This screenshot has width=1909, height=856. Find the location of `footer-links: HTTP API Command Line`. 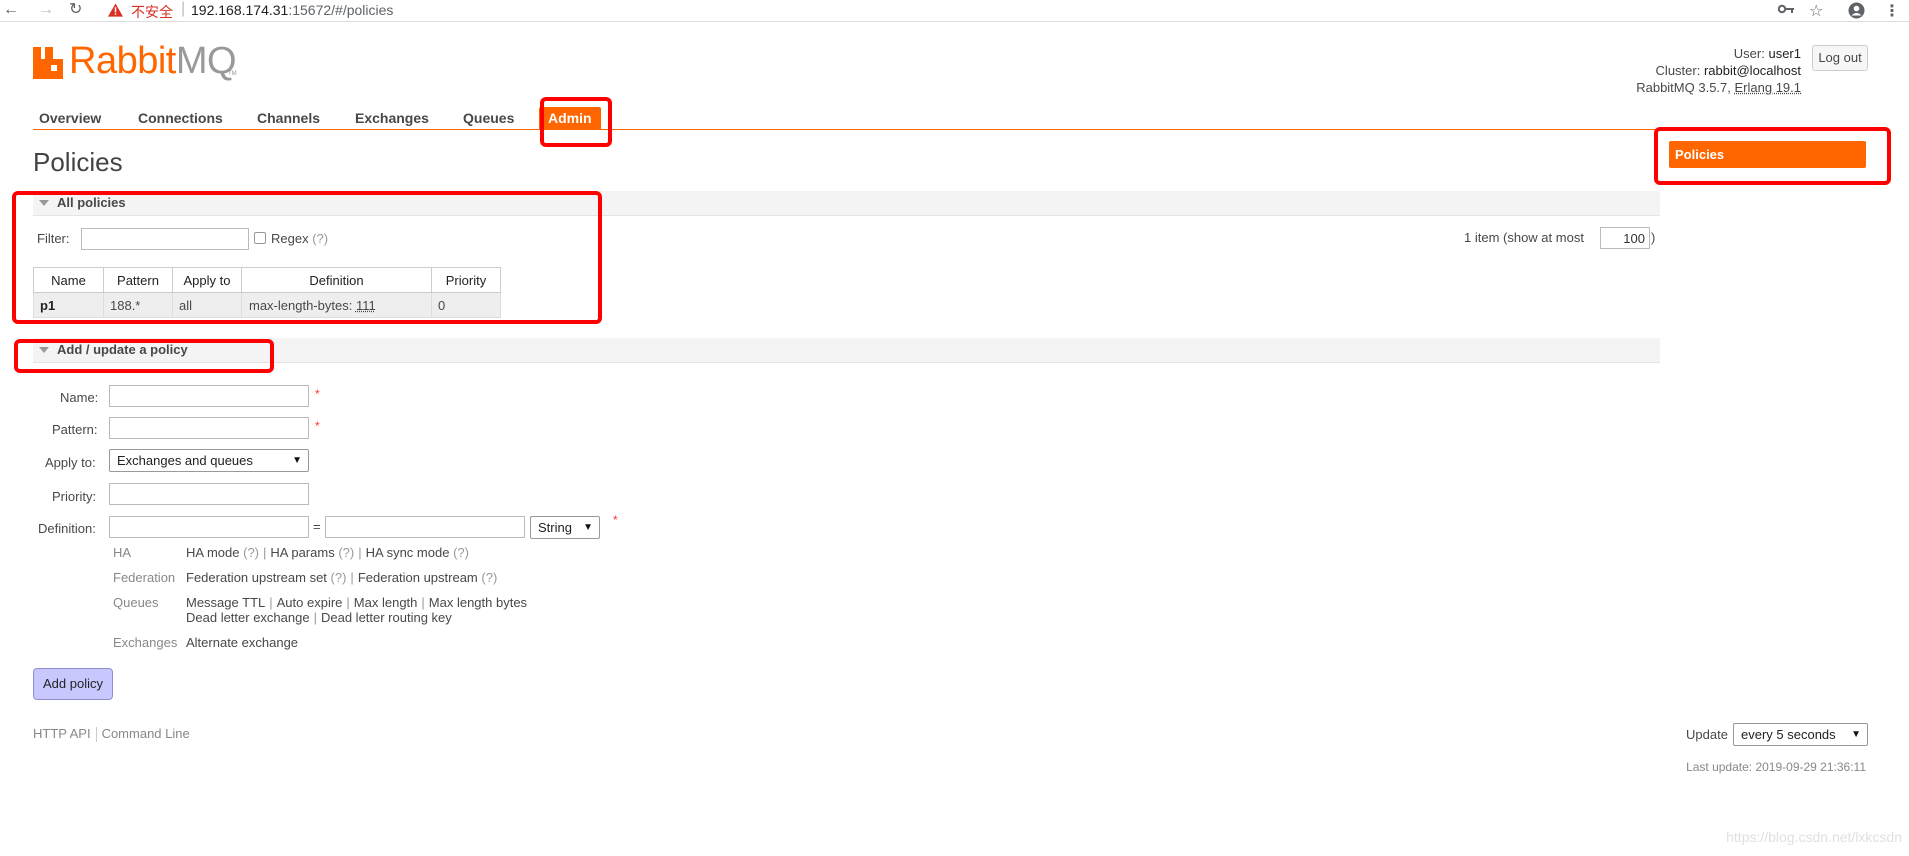

footer-links: HTTP API Command Line is located at coordinates (111, 734).